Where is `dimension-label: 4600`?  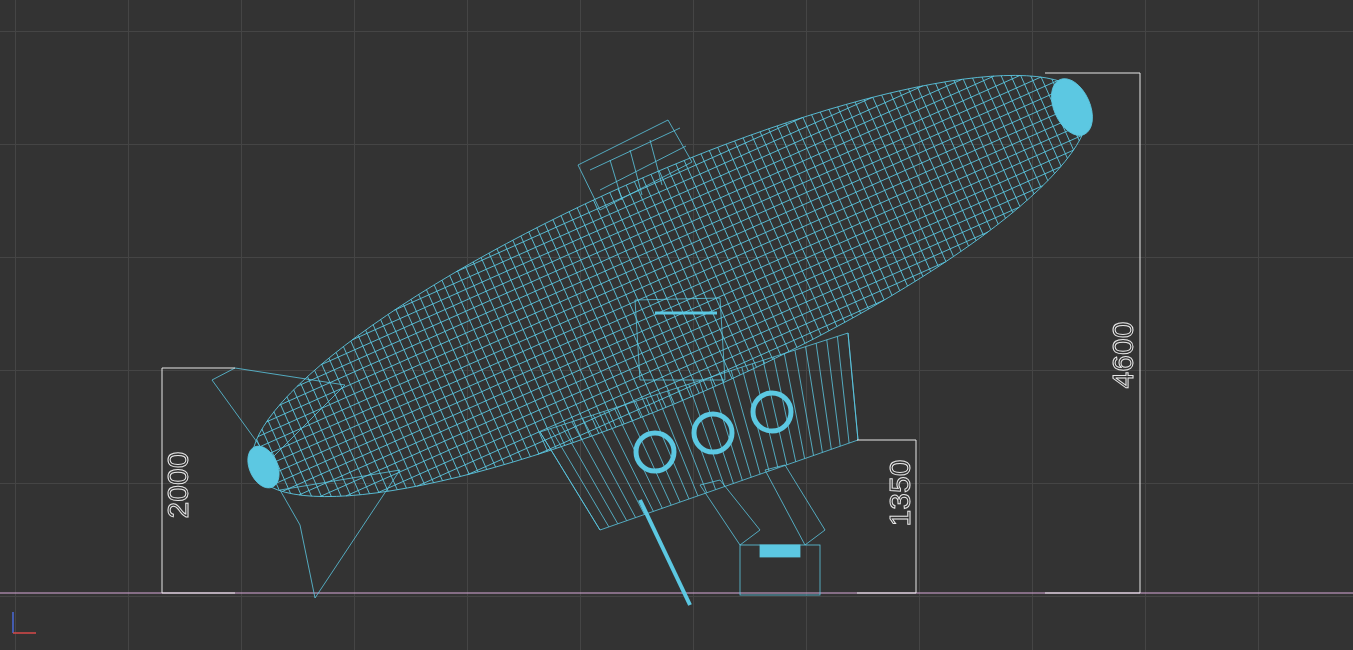 dimension-label: 4600 is located at coordinates (1122, 355).